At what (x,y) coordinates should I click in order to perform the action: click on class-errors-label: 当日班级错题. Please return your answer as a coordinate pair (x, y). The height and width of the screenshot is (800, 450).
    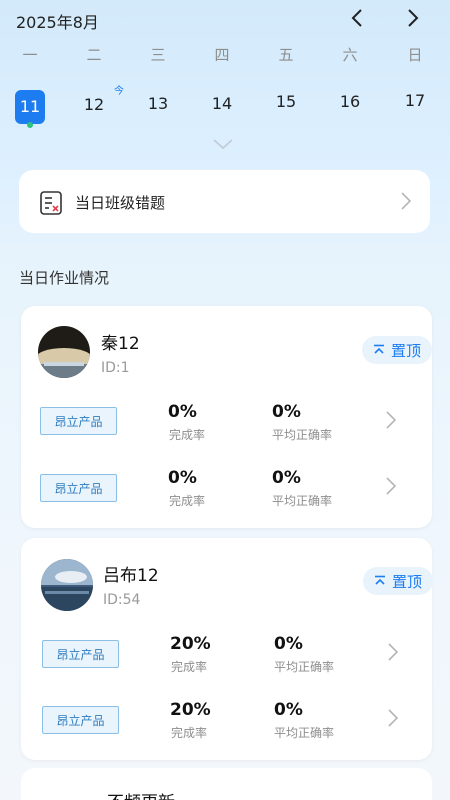
    Looking at the image, I should click on (120, 203).